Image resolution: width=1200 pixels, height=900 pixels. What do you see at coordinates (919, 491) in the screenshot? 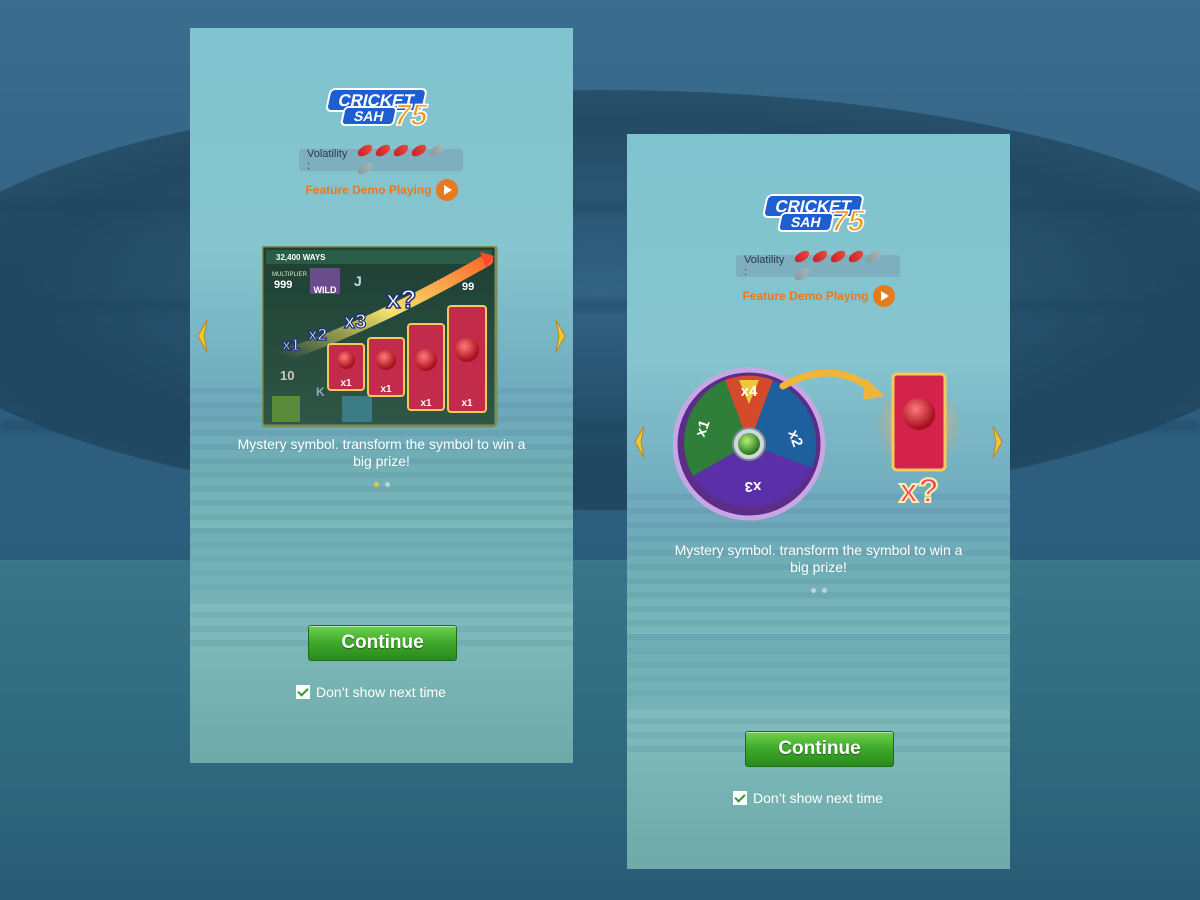
I see `mystery-card-multiplier: x?` at bounding box center [919, 491].